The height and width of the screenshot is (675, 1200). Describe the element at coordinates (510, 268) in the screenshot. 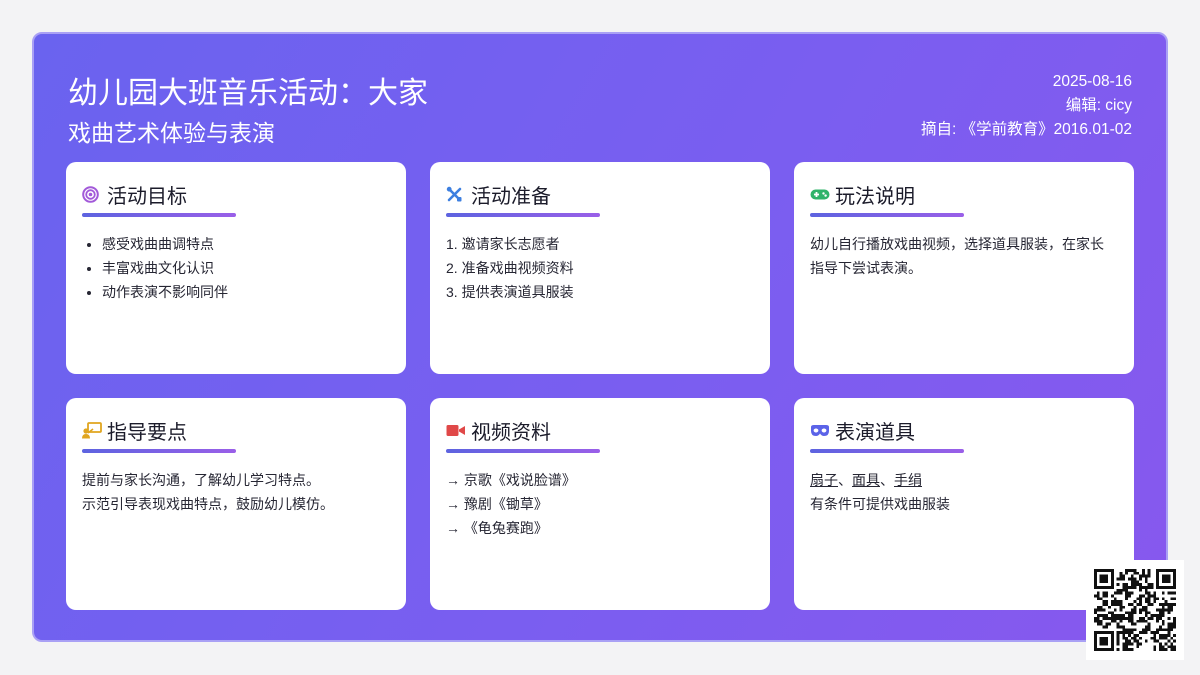

I see `list-item: 2. 准备戏曲视频资料` at that location.